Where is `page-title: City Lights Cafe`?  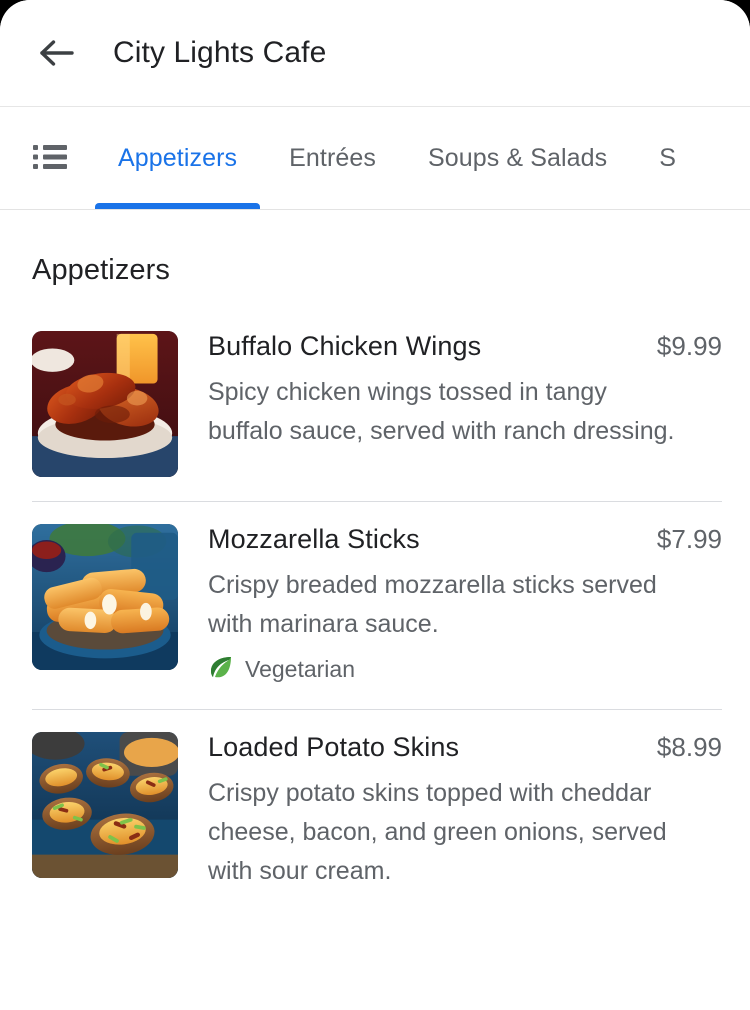 page-title: City Lights Cafe is located at coordinates (220, 52).